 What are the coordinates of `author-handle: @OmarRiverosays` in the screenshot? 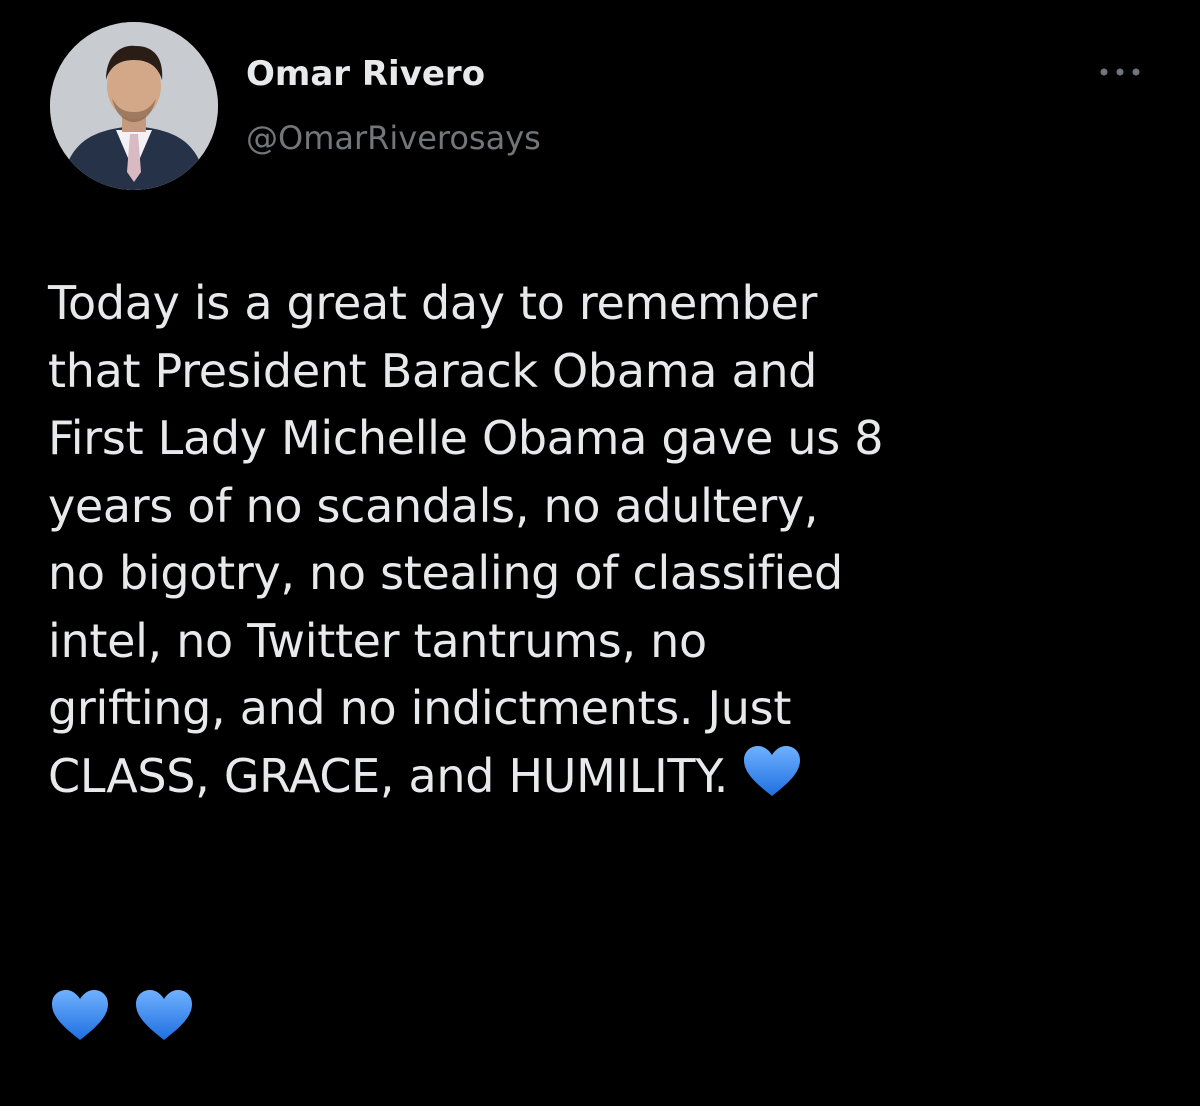 It's located at (393, 138).